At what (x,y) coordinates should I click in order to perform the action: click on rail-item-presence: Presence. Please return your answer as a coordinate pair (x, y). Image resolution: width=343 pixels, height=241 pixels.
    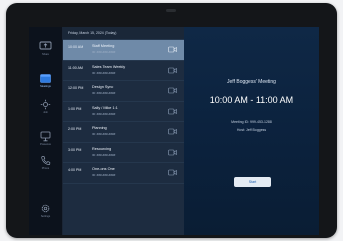
    Looking at the image, I should click on (45, 143).